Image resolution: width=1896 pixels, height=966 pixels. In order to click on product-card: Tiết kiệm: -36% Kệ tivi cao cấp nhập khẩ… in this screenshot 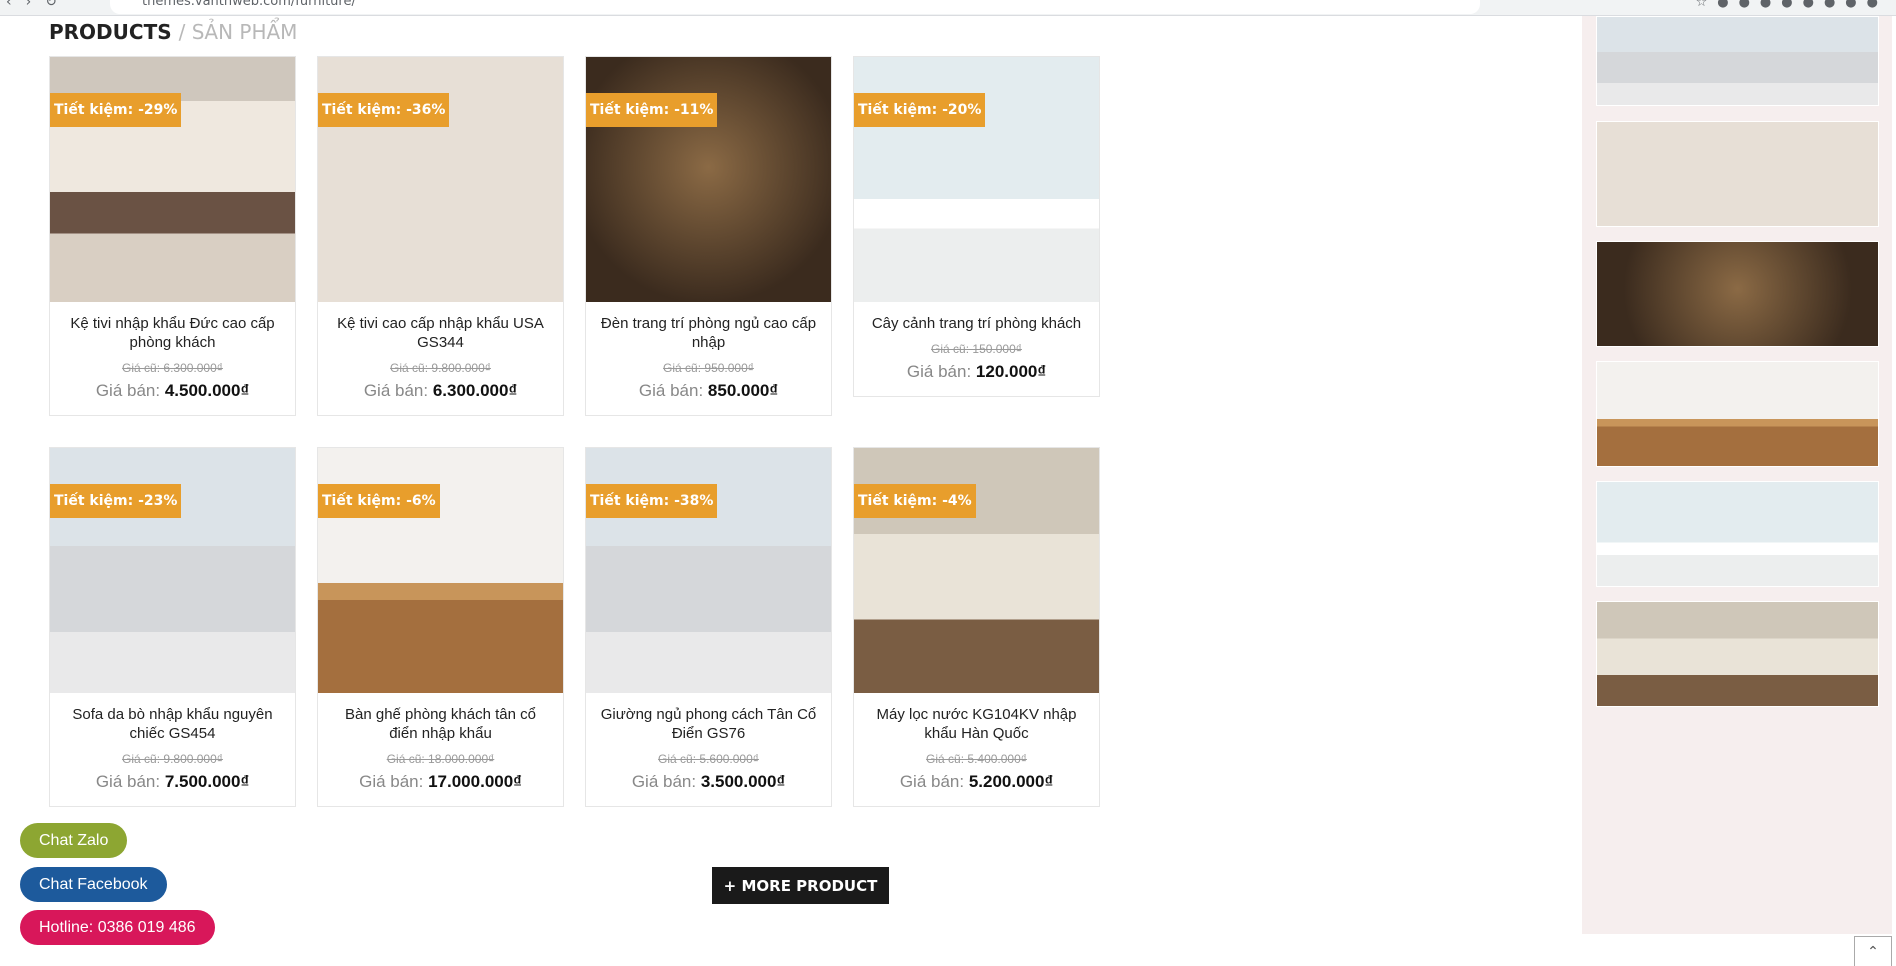, I will do `click(440, 236)`.